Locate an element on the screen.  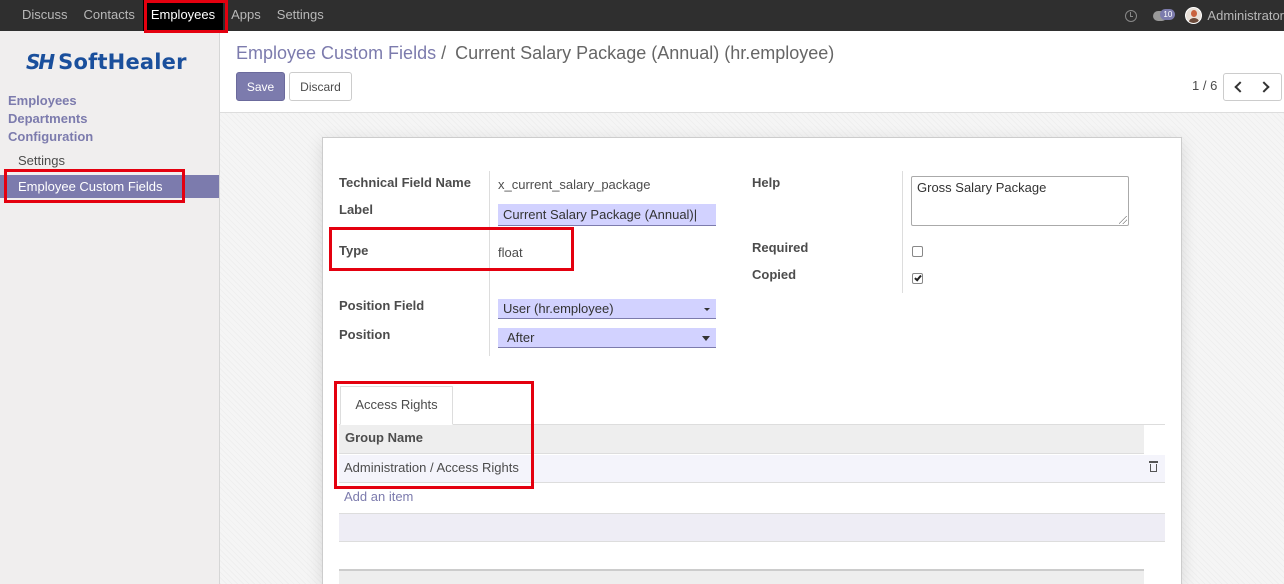
table-row: Administration / Access Rights is located at coordinates (752, 469).